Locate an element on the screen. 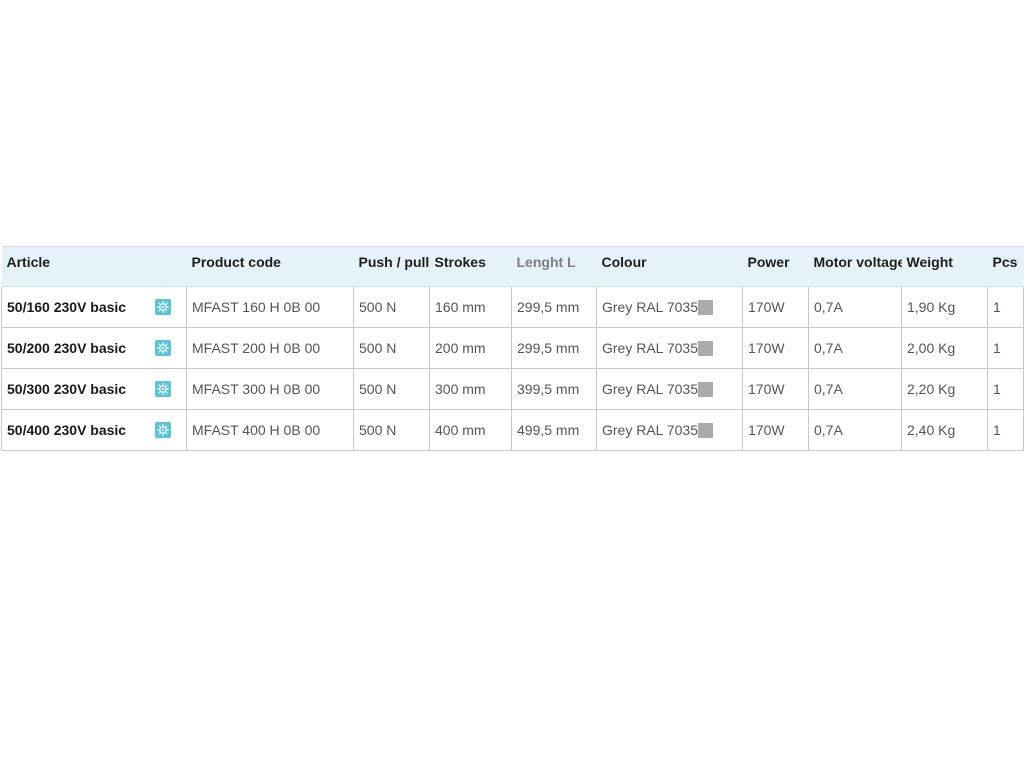 This screenshot has height=768, width=1024. cell-strokes: 200 mm is located at coordinates (470, 348).